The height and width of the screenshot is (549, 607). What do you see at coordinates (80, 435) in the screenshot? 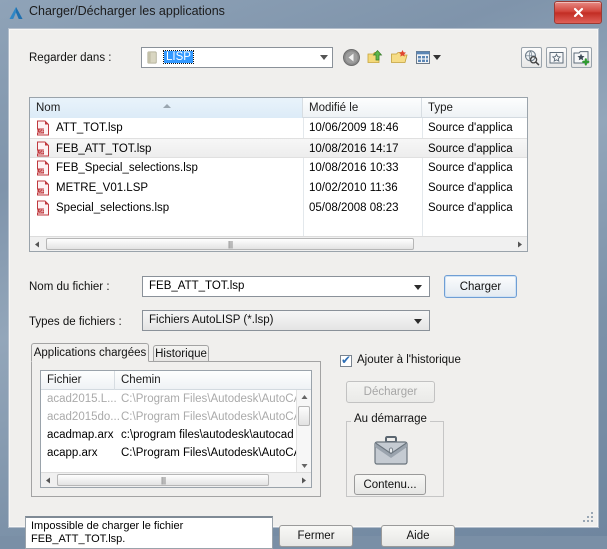
I see `app-file: acadmap.arx` at bounding box center [80, 435].